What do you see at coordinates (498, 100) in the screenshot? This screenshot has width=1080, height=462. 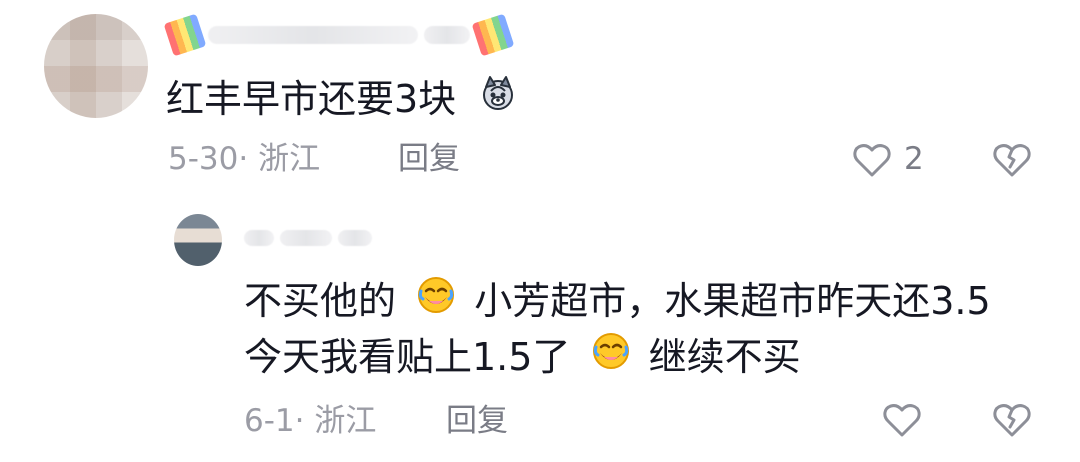 I see `dog-emoji` at bounding box center [498, 100].